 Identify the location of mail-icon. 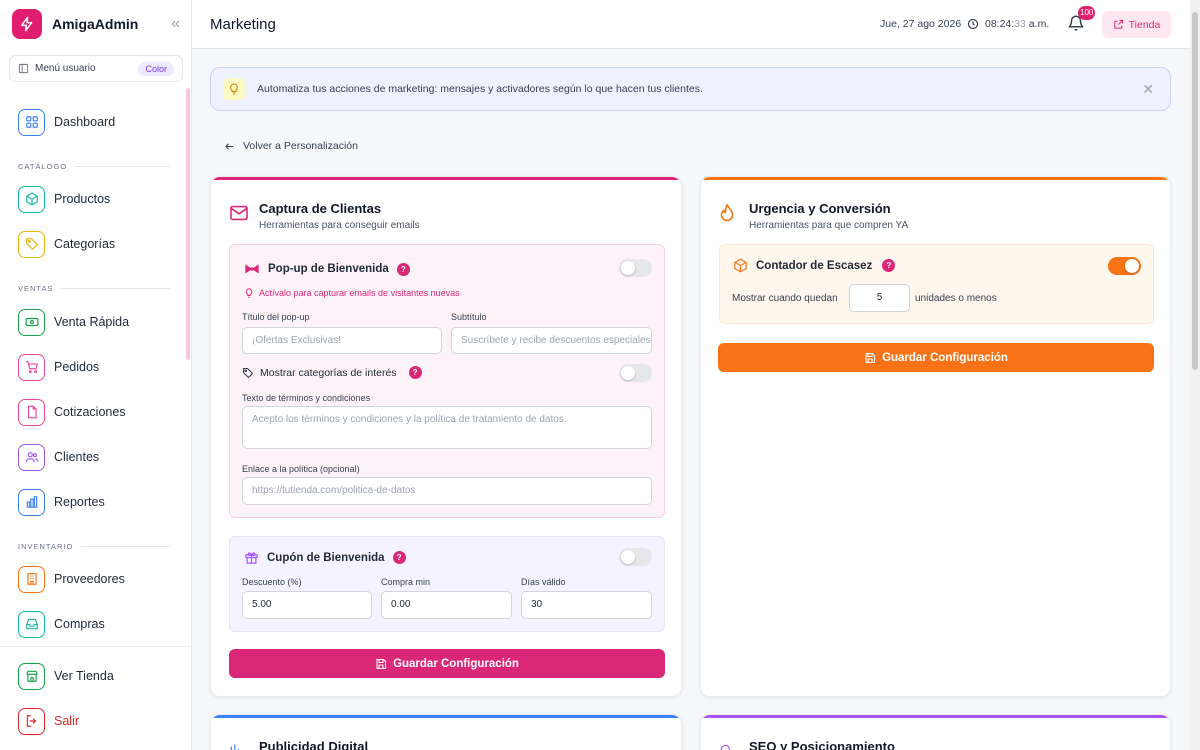
(239, 213).